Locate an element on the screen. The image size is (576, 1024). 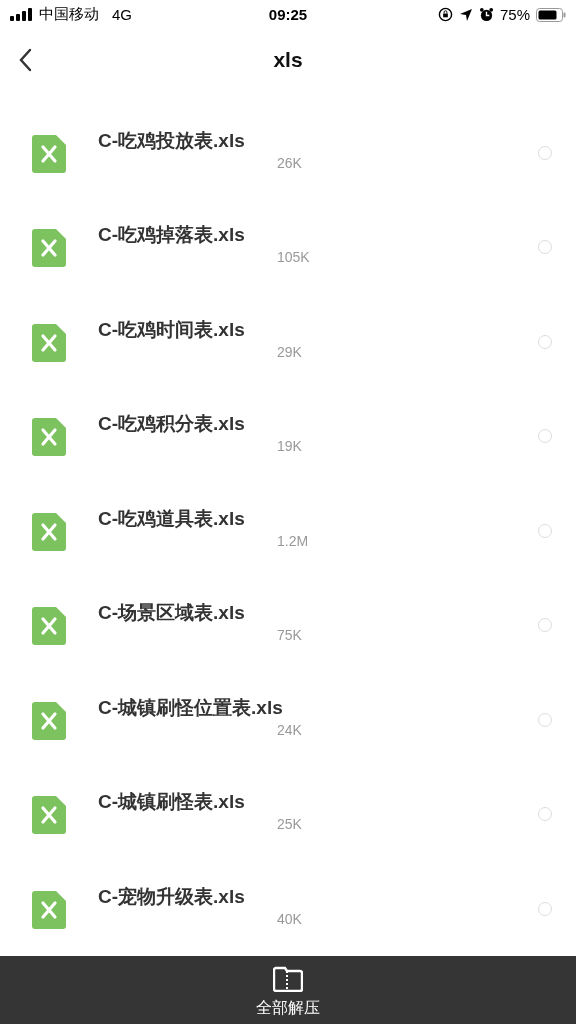
network-type: 4G is located at coordinates (122, 15).